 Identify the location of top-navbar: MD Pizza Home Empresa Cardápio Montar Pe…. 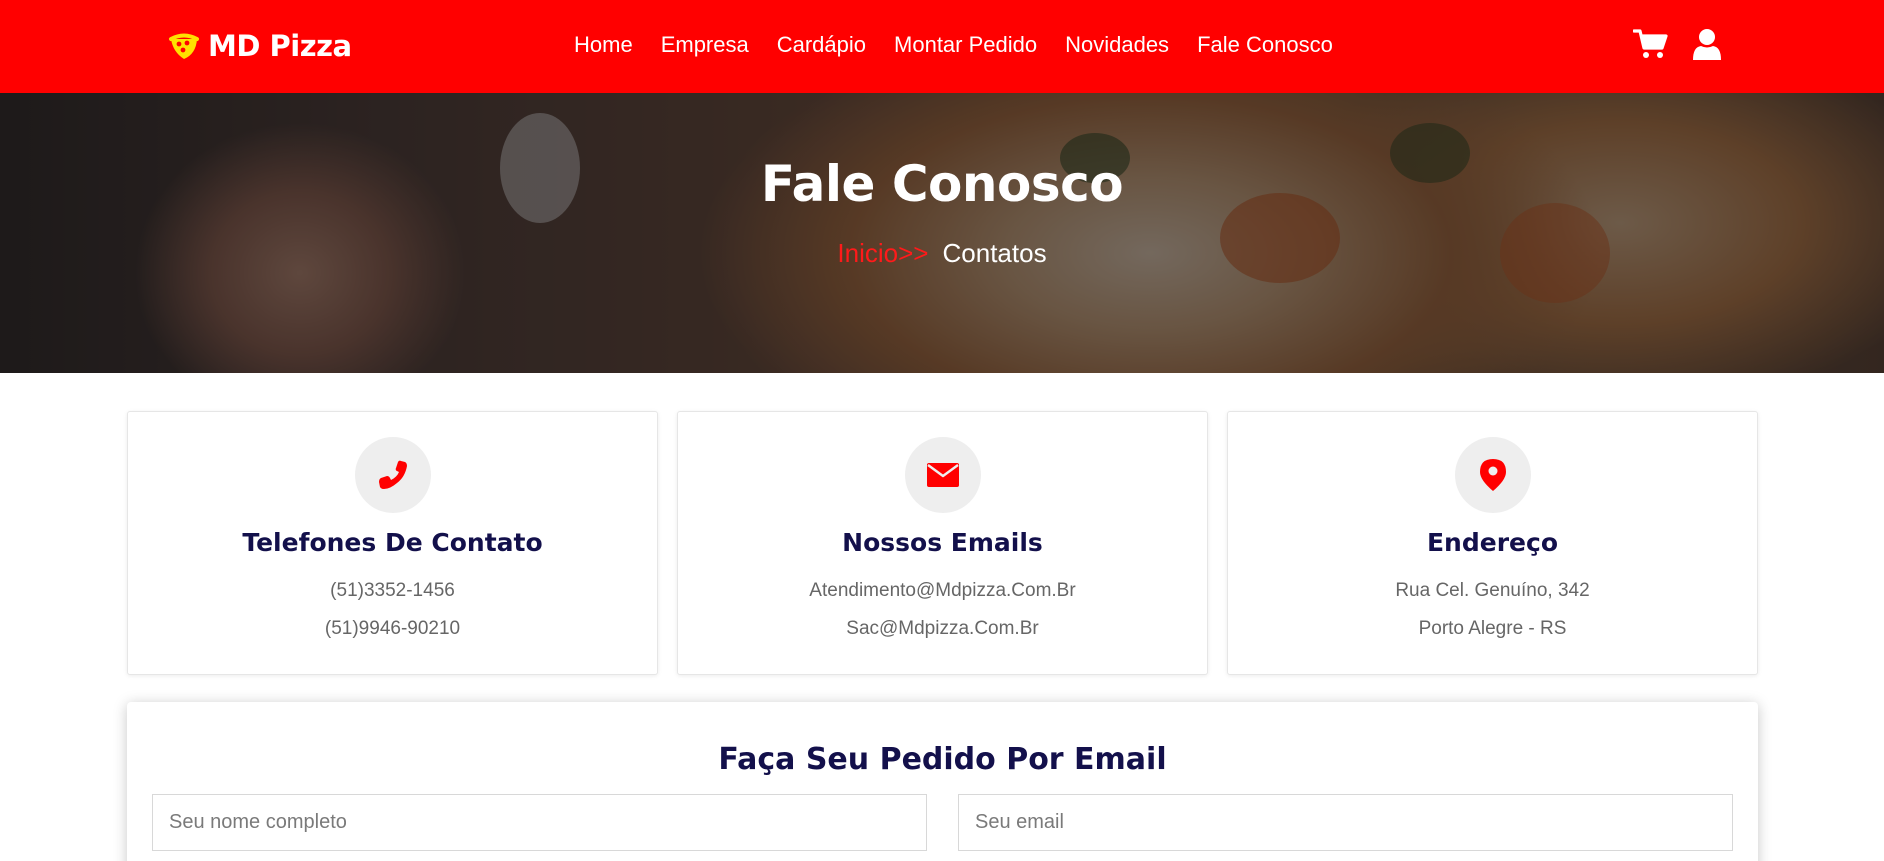
(942, 46).